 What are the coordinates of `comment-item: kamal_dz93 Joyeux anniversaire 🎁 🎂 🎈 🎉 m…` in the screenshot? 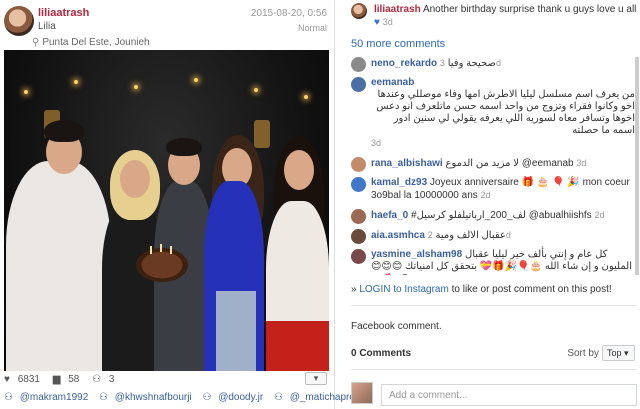 It's located at (493, 189).